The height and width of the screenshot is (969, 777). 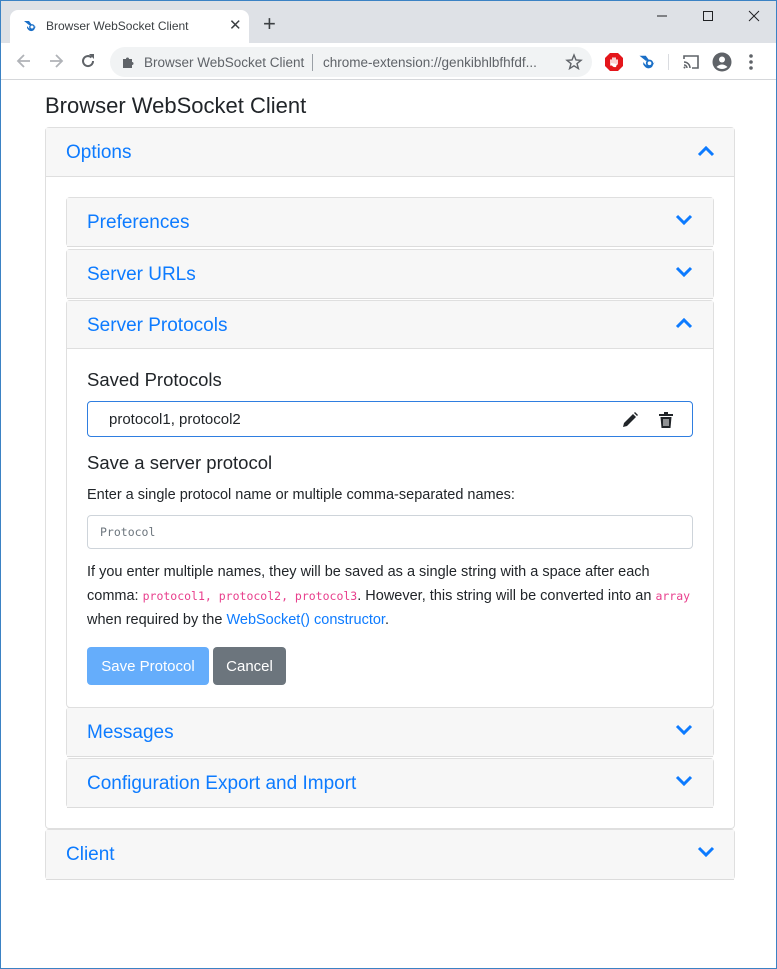 What do you see at coordinates (235, 26) in the screenshot?
I see `close-icon: ✕` at bounding box center [235, 26].